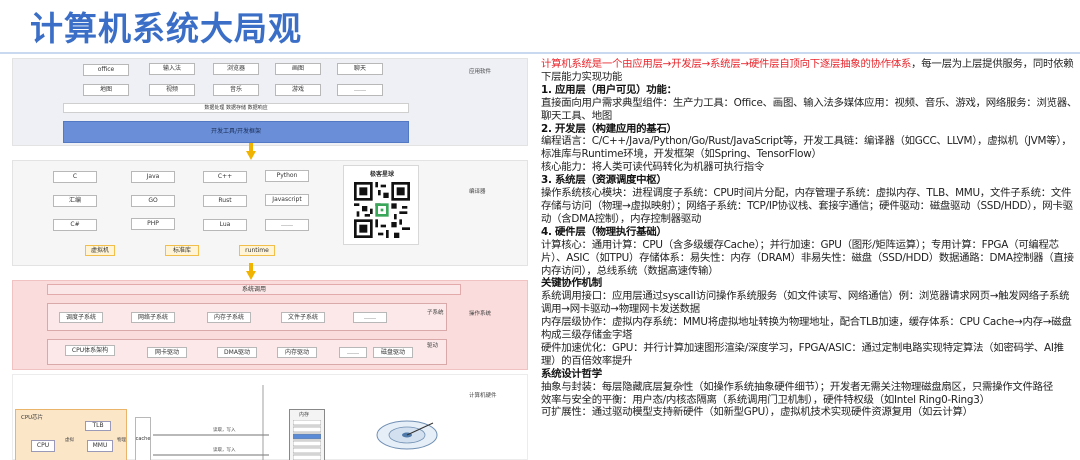  What do you see at coordinates (236, 132) in the screenshot?
I see `dev-tools-bar: 开发工具/开发框架` at bounding box center [236, 132].